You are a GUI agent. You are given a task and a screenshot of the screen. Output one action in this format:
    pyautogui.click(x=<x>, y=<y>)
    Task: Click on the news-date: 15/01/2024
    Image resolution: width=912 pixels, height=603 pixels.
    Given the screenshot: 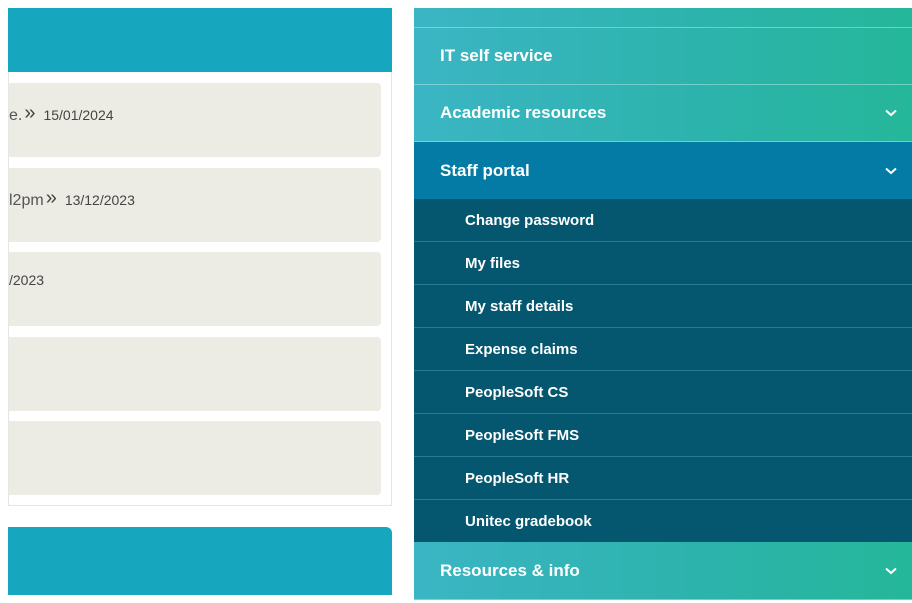 What is the action you would take?
    pyautogui.click(x=78, y=115)
    